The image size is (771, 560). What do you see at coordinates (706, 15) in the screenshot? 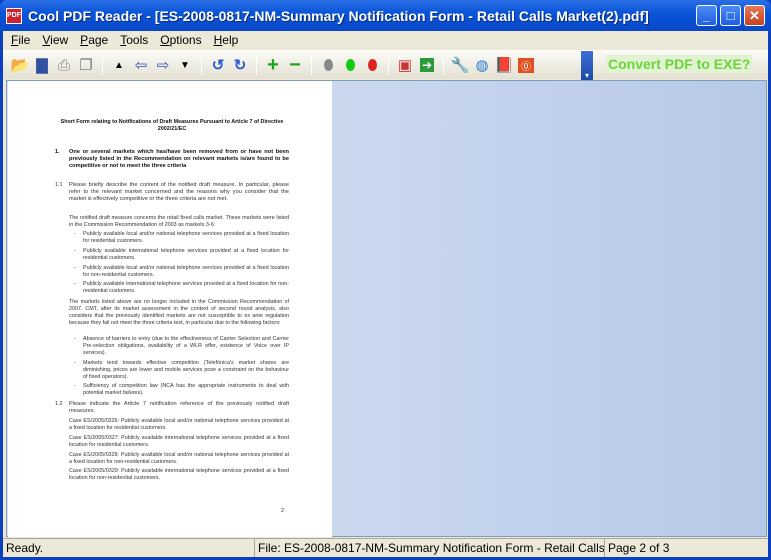
I see `minimize-button: _` at bounding box center [706, 15].